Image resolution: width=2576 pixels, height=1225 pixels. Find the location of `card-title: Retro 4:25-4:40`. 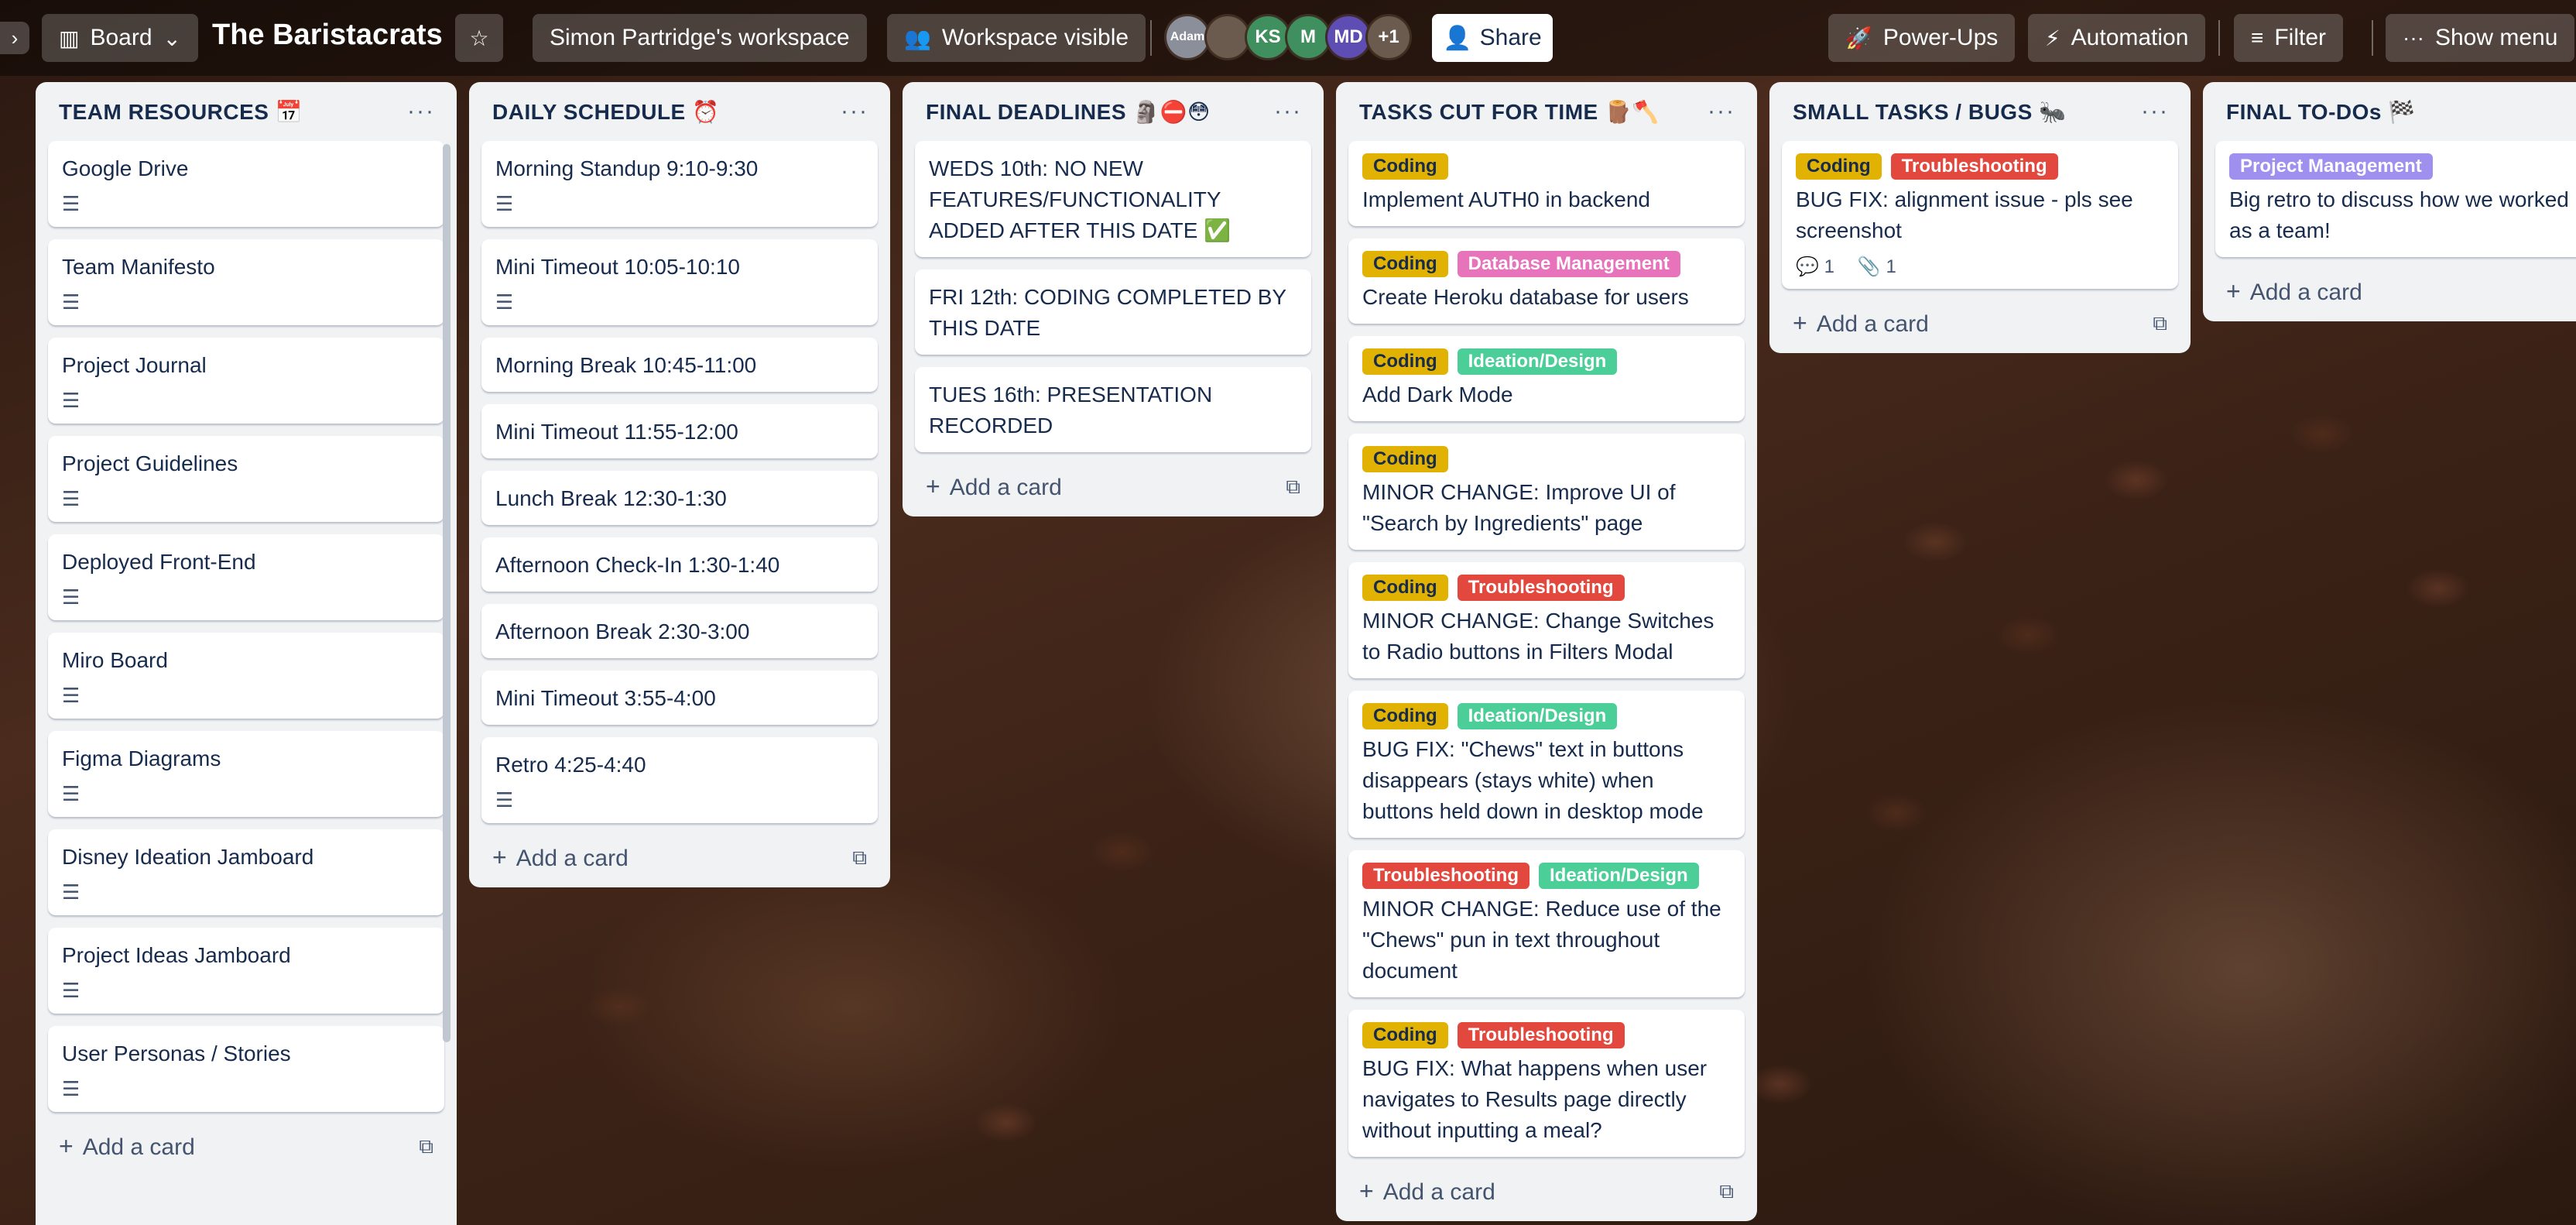

card-title: Retro 4:25-4:40 is located at coordinates (571, 765).